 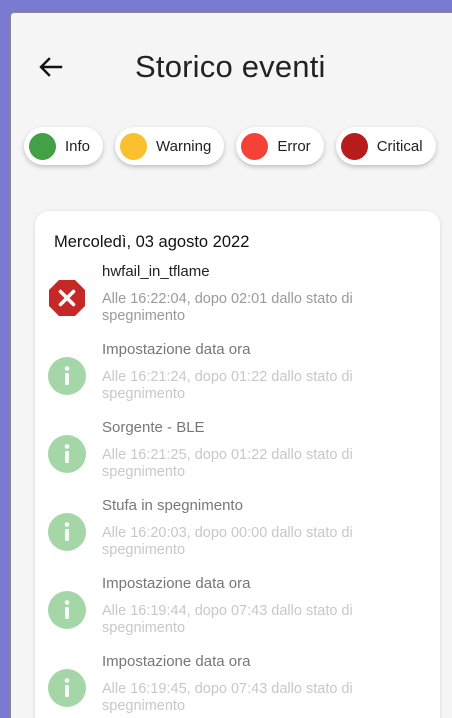 I want to click on back-button, so click(x=51, y=67).